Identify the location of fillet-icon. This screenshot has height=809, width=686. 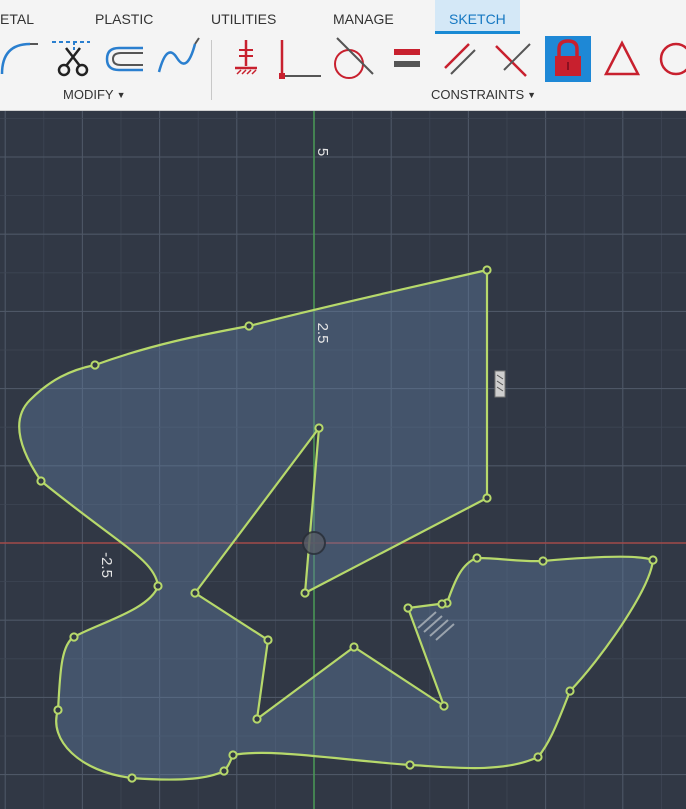
(19, 58).